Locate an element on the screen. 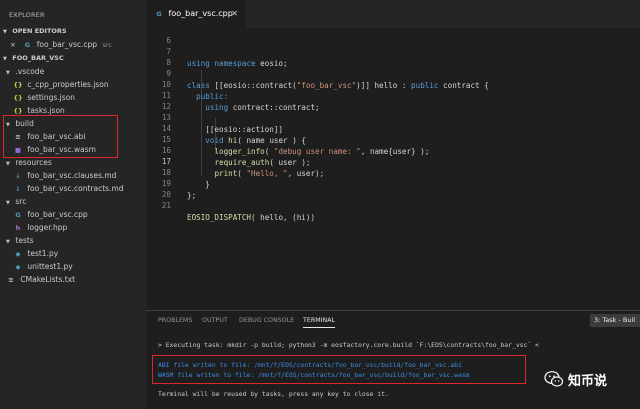 The image size is (640, 409). tree-item-contracts: ↓ foo_bar_vsc.contracts.md is located at coordinates (68, 188).